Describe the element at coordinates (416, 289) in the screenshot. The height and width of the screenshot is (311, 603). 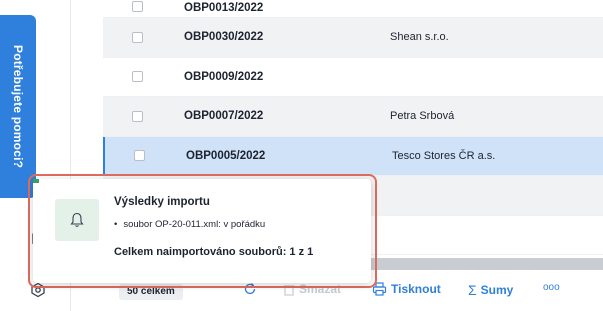
I see `print-label: Tisknout` at that location.